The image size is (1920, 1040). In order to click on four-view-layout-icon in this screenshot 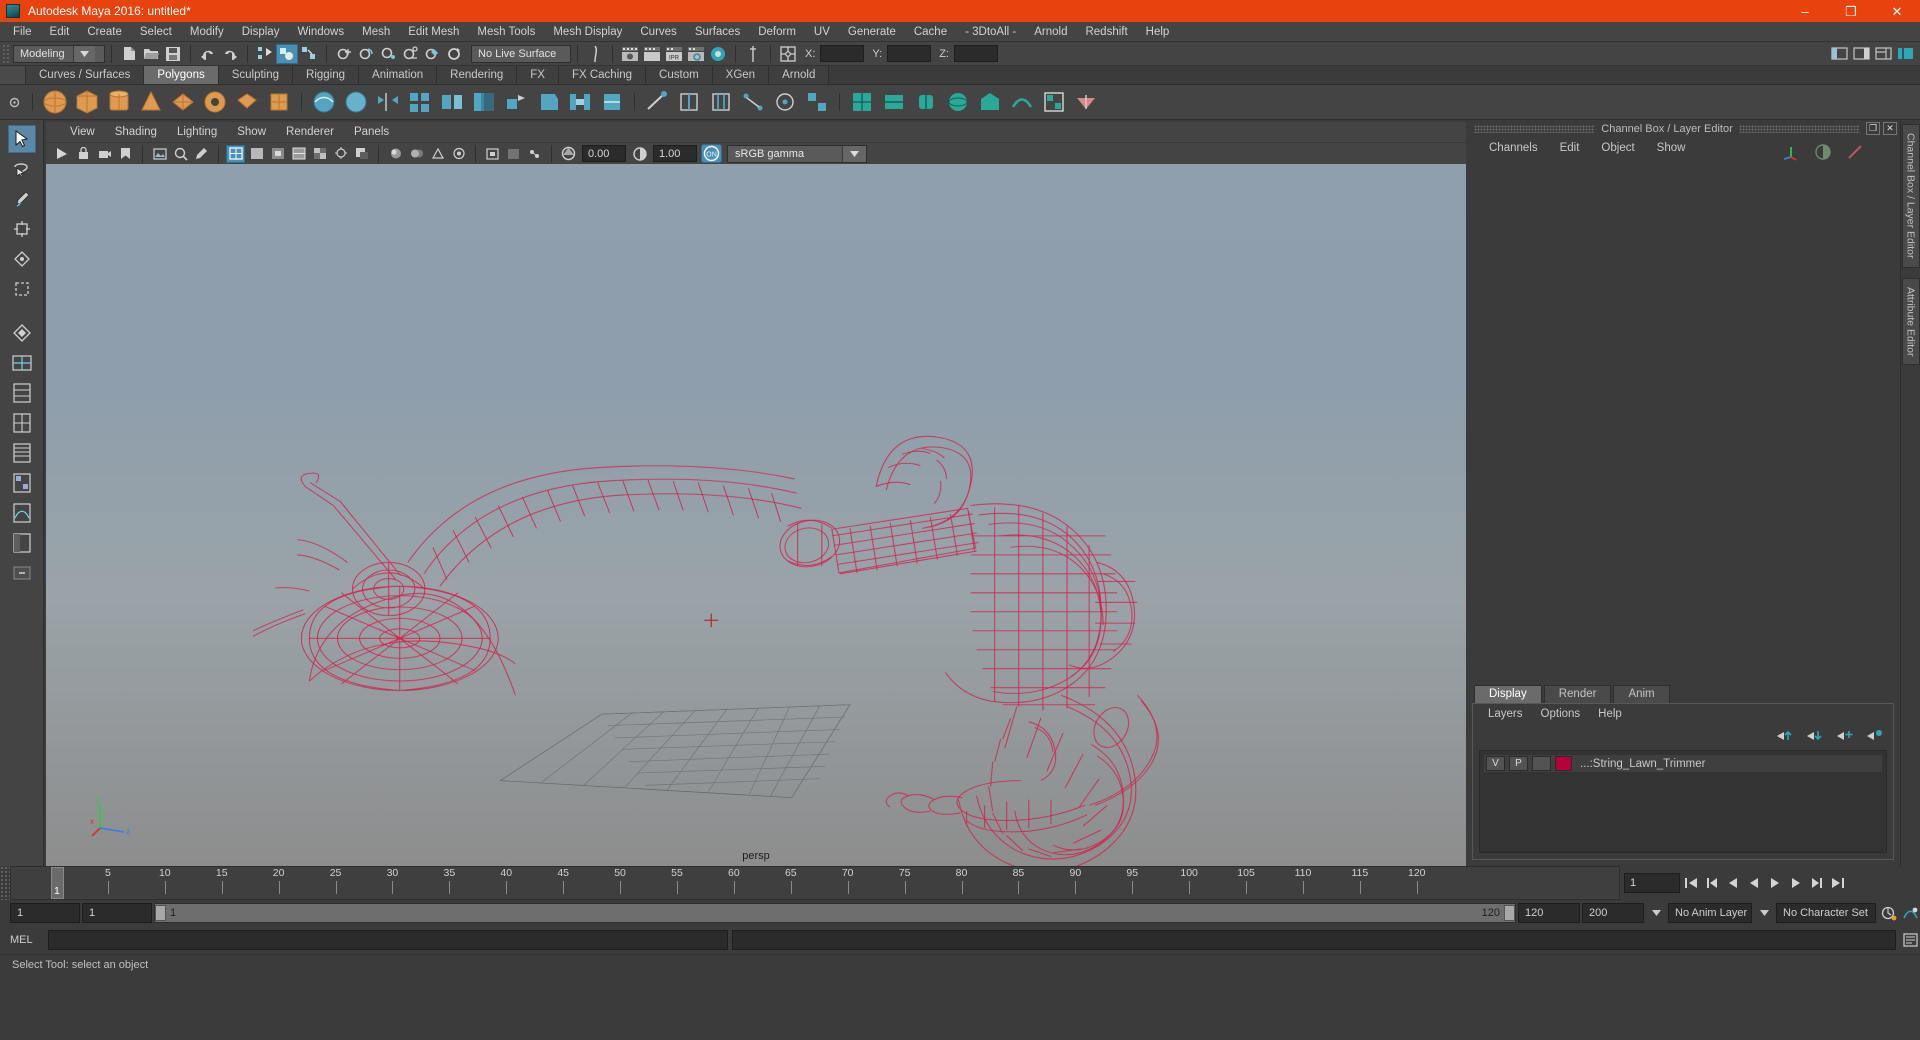, I will do `click(788, 54)`.